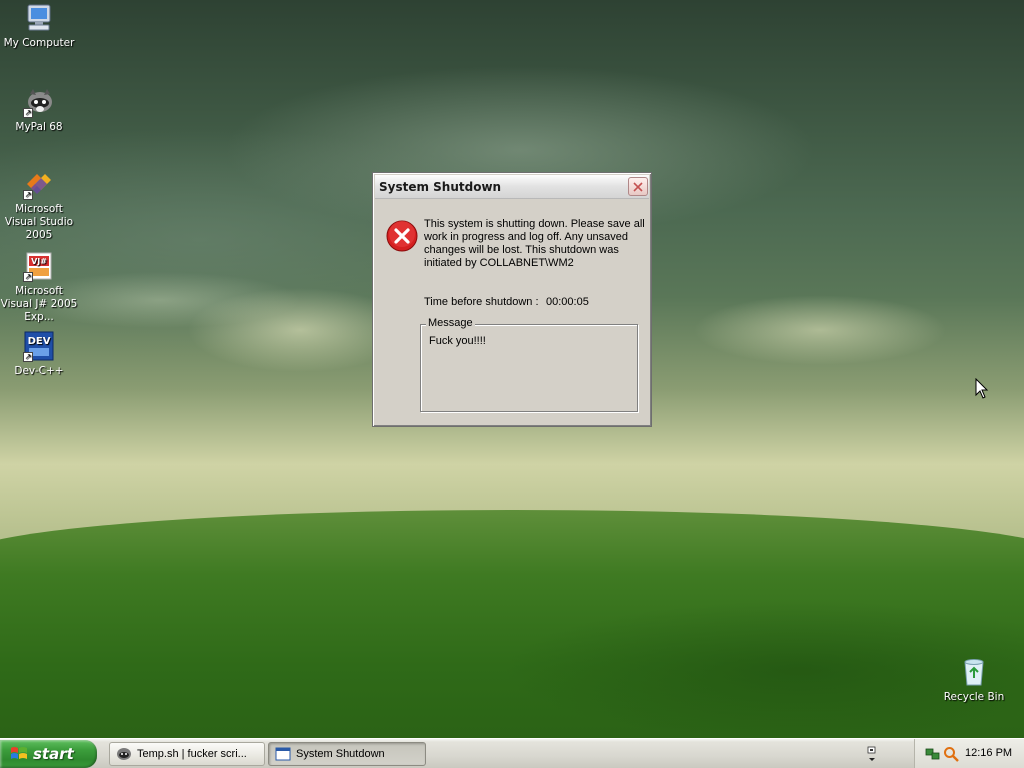 The height and width of the screenshot is (768, 1024). What do you see at coordinates (39, 18) in the screenshot?
I see `my-computer-icon` at bounding box center [39, 18].